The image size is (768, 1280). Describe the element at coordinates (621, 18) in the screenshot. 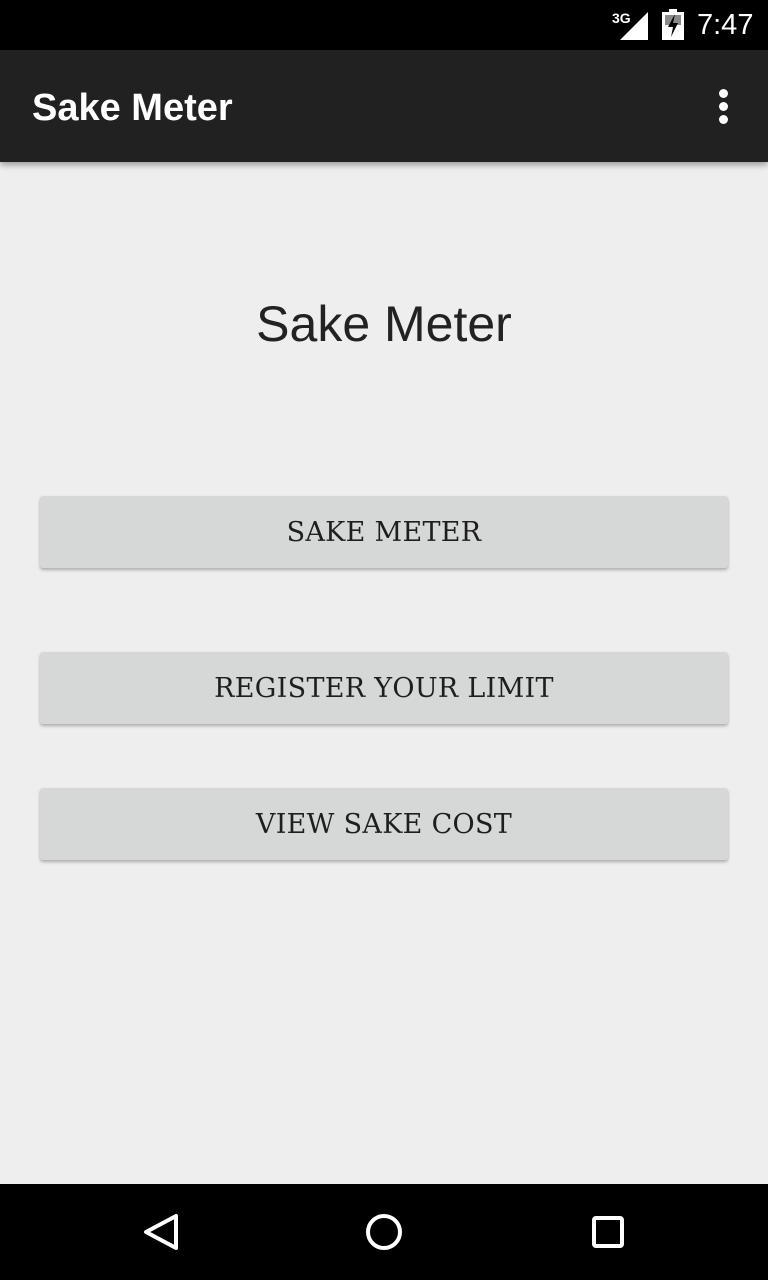

I see `network-type-label: 3G` at that location.